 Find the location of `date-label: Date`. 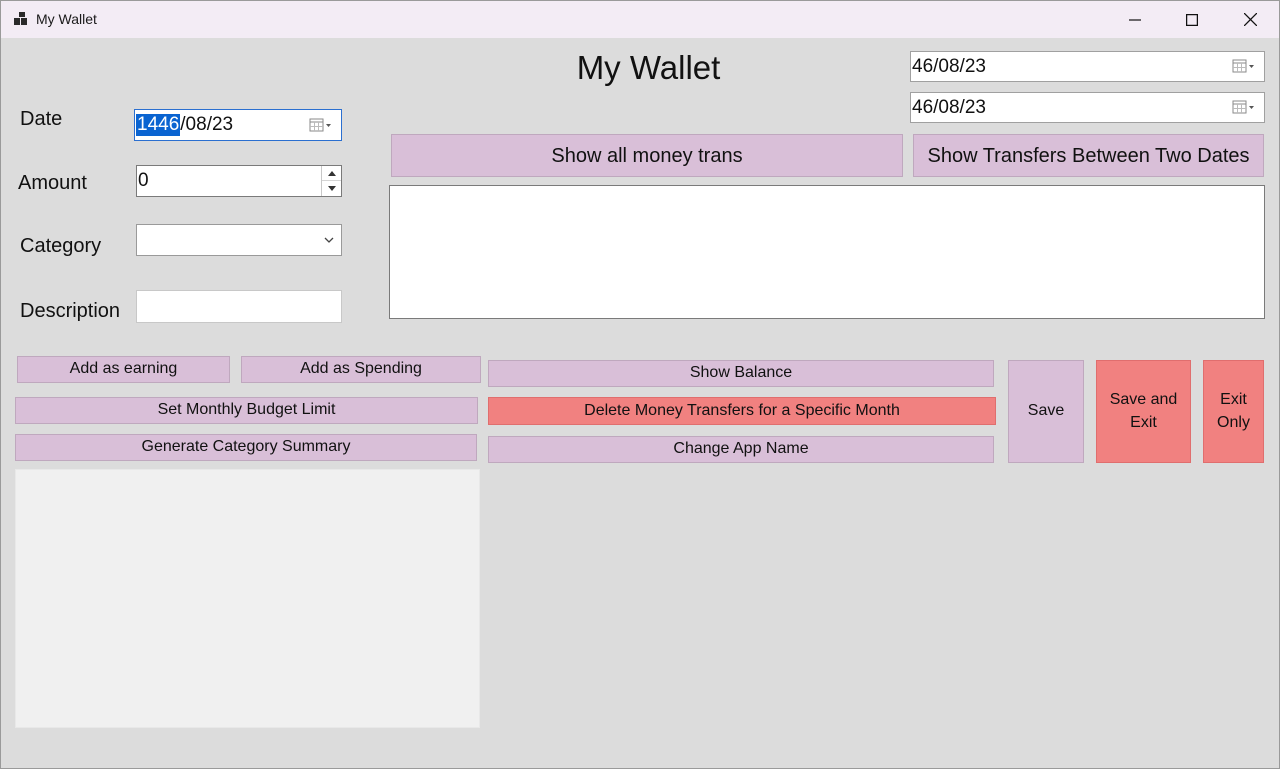

date-label: Date is located at coordinates (41, 119).